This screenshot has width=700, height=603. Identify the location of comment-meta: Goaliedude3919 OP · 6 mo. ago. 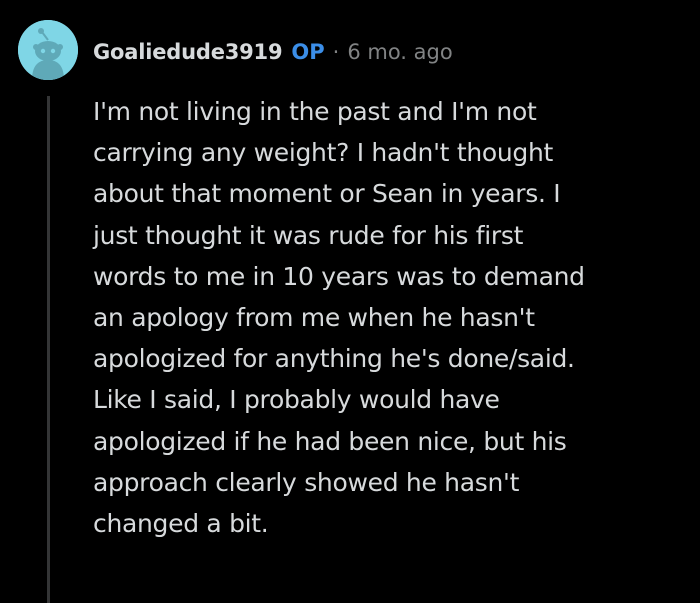
(273, 52).